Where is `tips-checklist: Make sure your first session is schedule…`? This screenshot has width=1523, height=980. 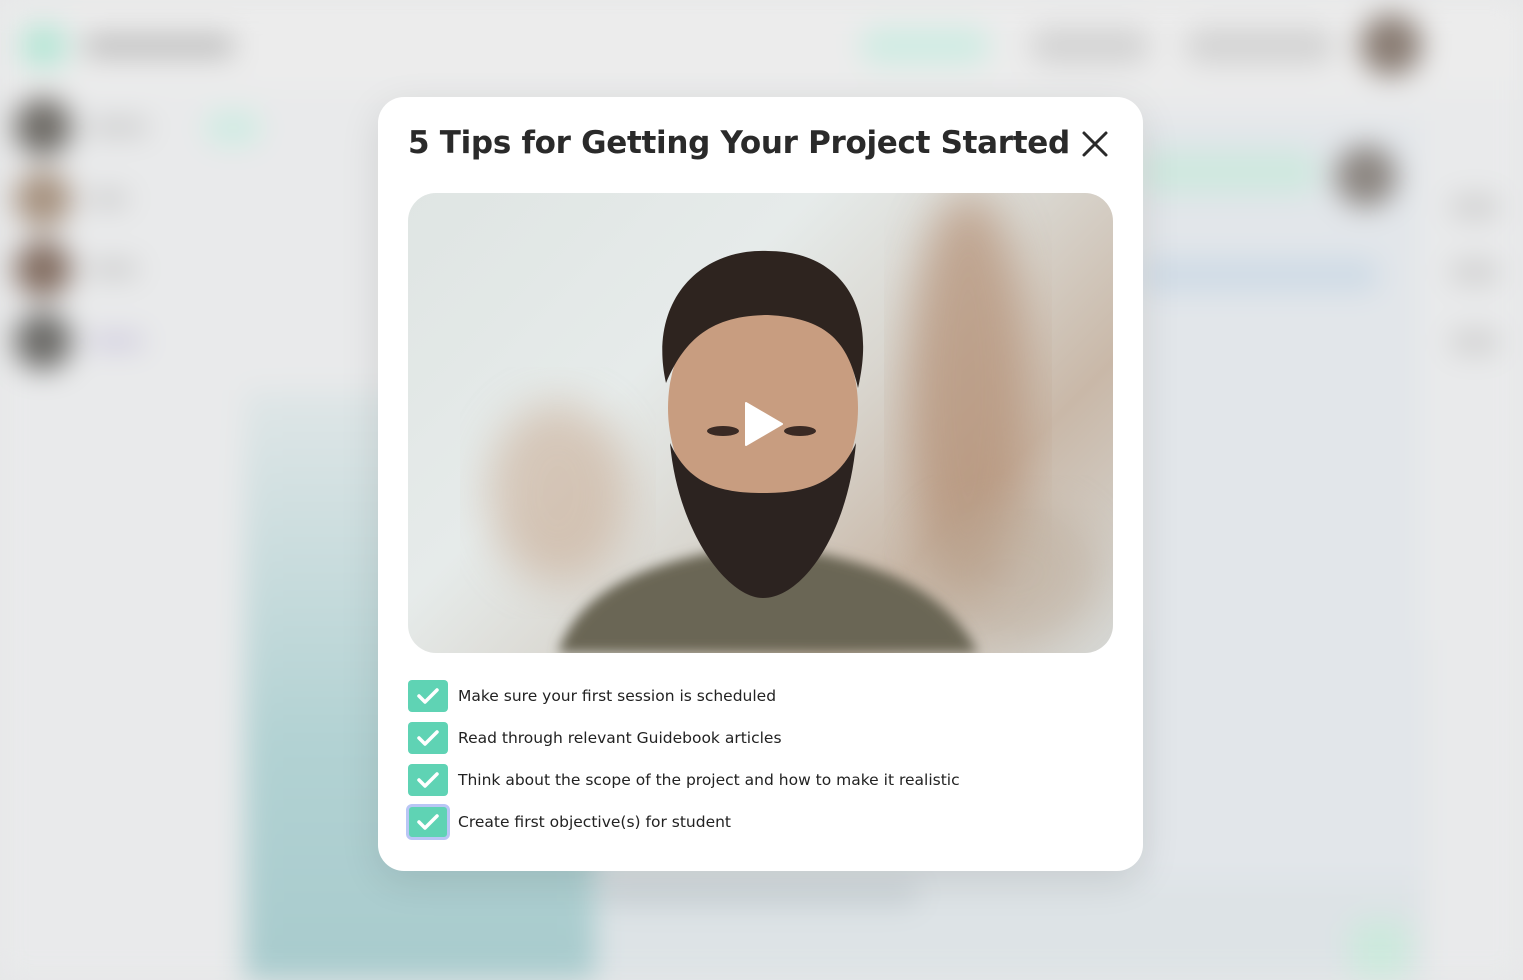 tips-checklist: Make sure your first session is schedule… is located at coordinates (683, 759).